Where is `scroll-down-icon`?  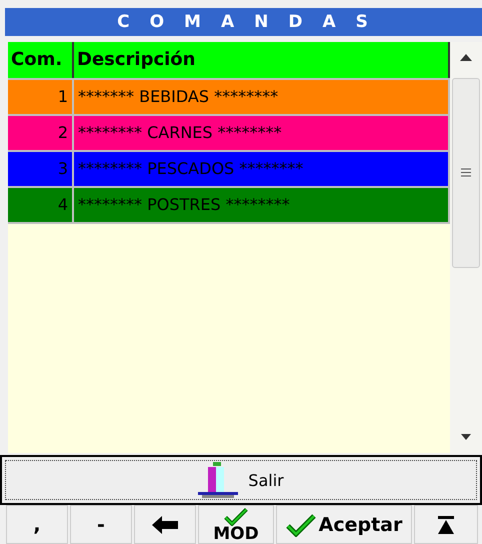 scroll-down-icon is located at coordinates (466, 437).